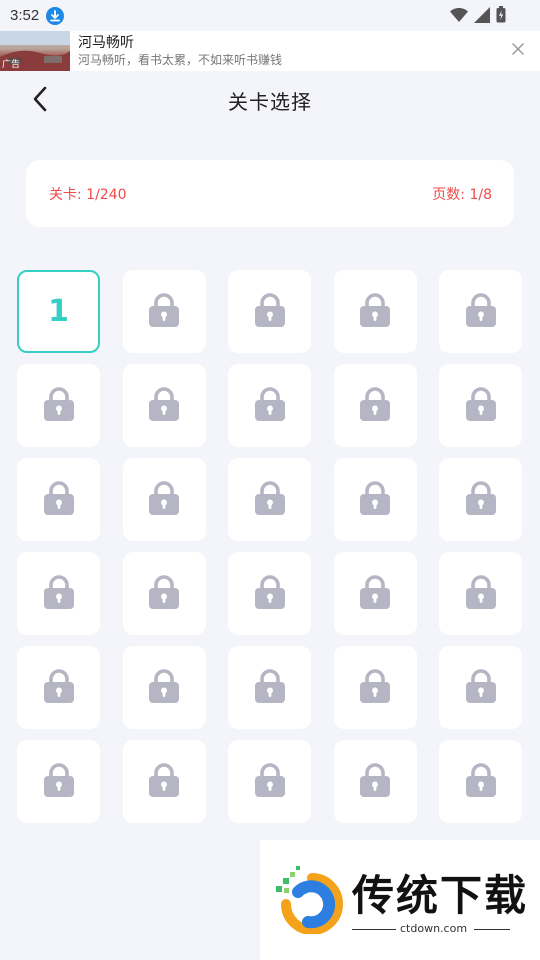 This screenshot has width=540, height=960. I want to click on ad-banner: 广告 河马畅听 河马畅听，看书太累，不如来听书赚钱, so click(270, 51).